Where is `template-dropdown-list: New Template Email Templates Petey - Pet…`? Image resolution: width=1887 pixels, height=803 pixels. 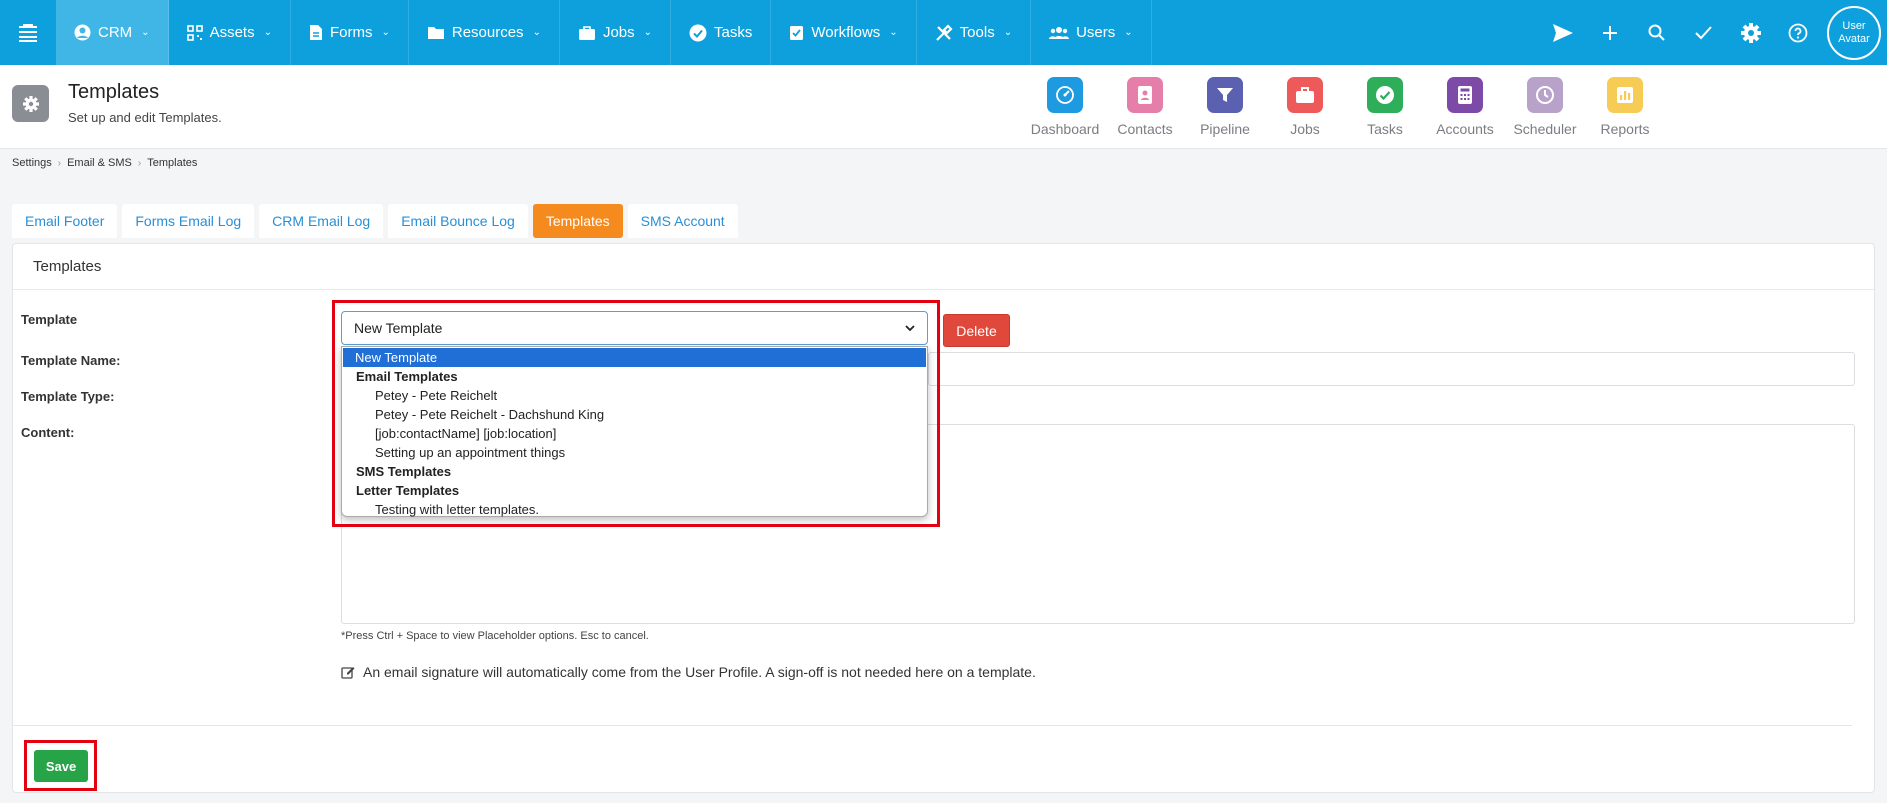
template-dropdown-list: New Template Email Templates Petey - Pet… is located at coordinates (634, 431).